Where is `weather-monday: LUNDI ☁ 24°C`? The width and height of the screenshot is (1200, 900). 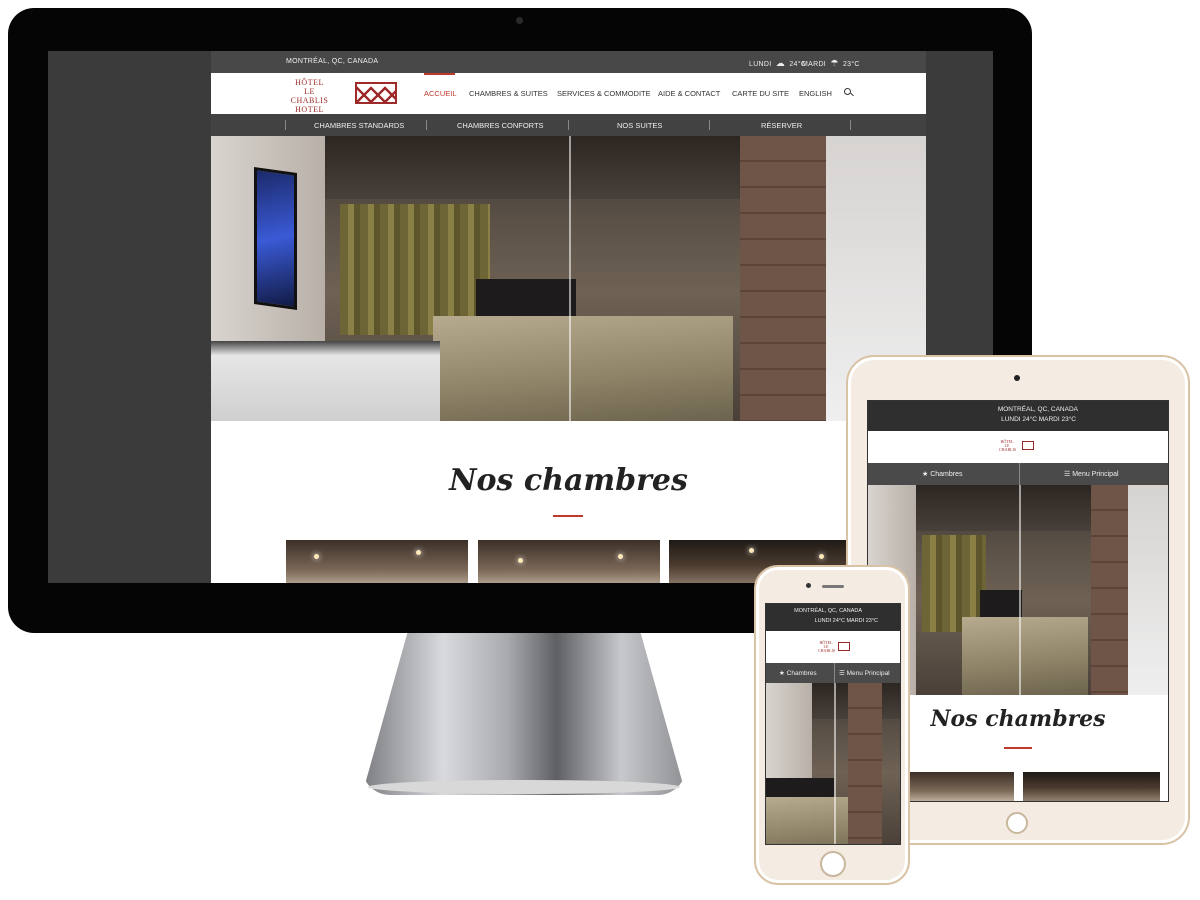
weather-monday: LUNDI ☁ 24°C is located at coordinates (777, 63).